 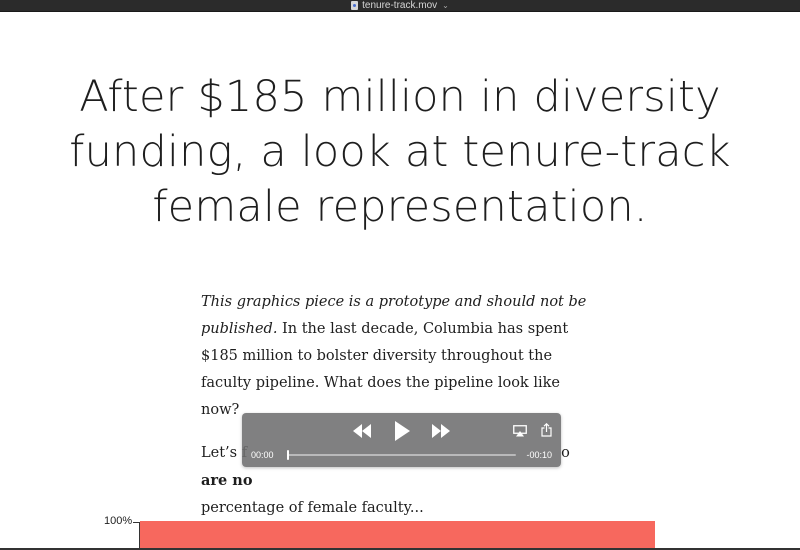 What do you see at coordinates (118, 521) in the screenshot?
I see `y-axis-tick-label-100: 100%` at bounding box center [118, 521].